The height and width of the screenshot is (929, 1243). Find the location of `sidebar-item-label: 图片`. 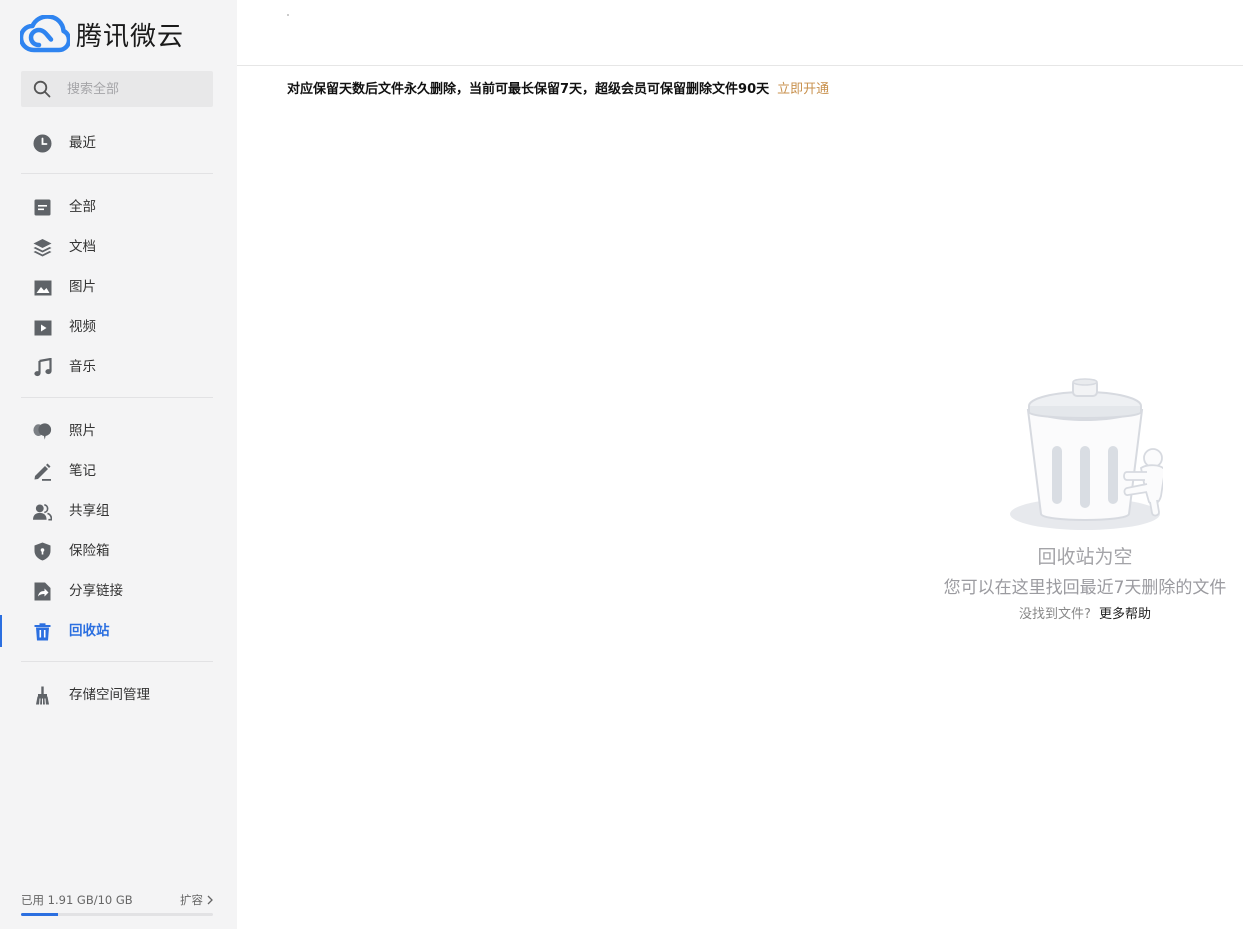

sidebar-item-label: 图片 is located at coordinates (82, 287).